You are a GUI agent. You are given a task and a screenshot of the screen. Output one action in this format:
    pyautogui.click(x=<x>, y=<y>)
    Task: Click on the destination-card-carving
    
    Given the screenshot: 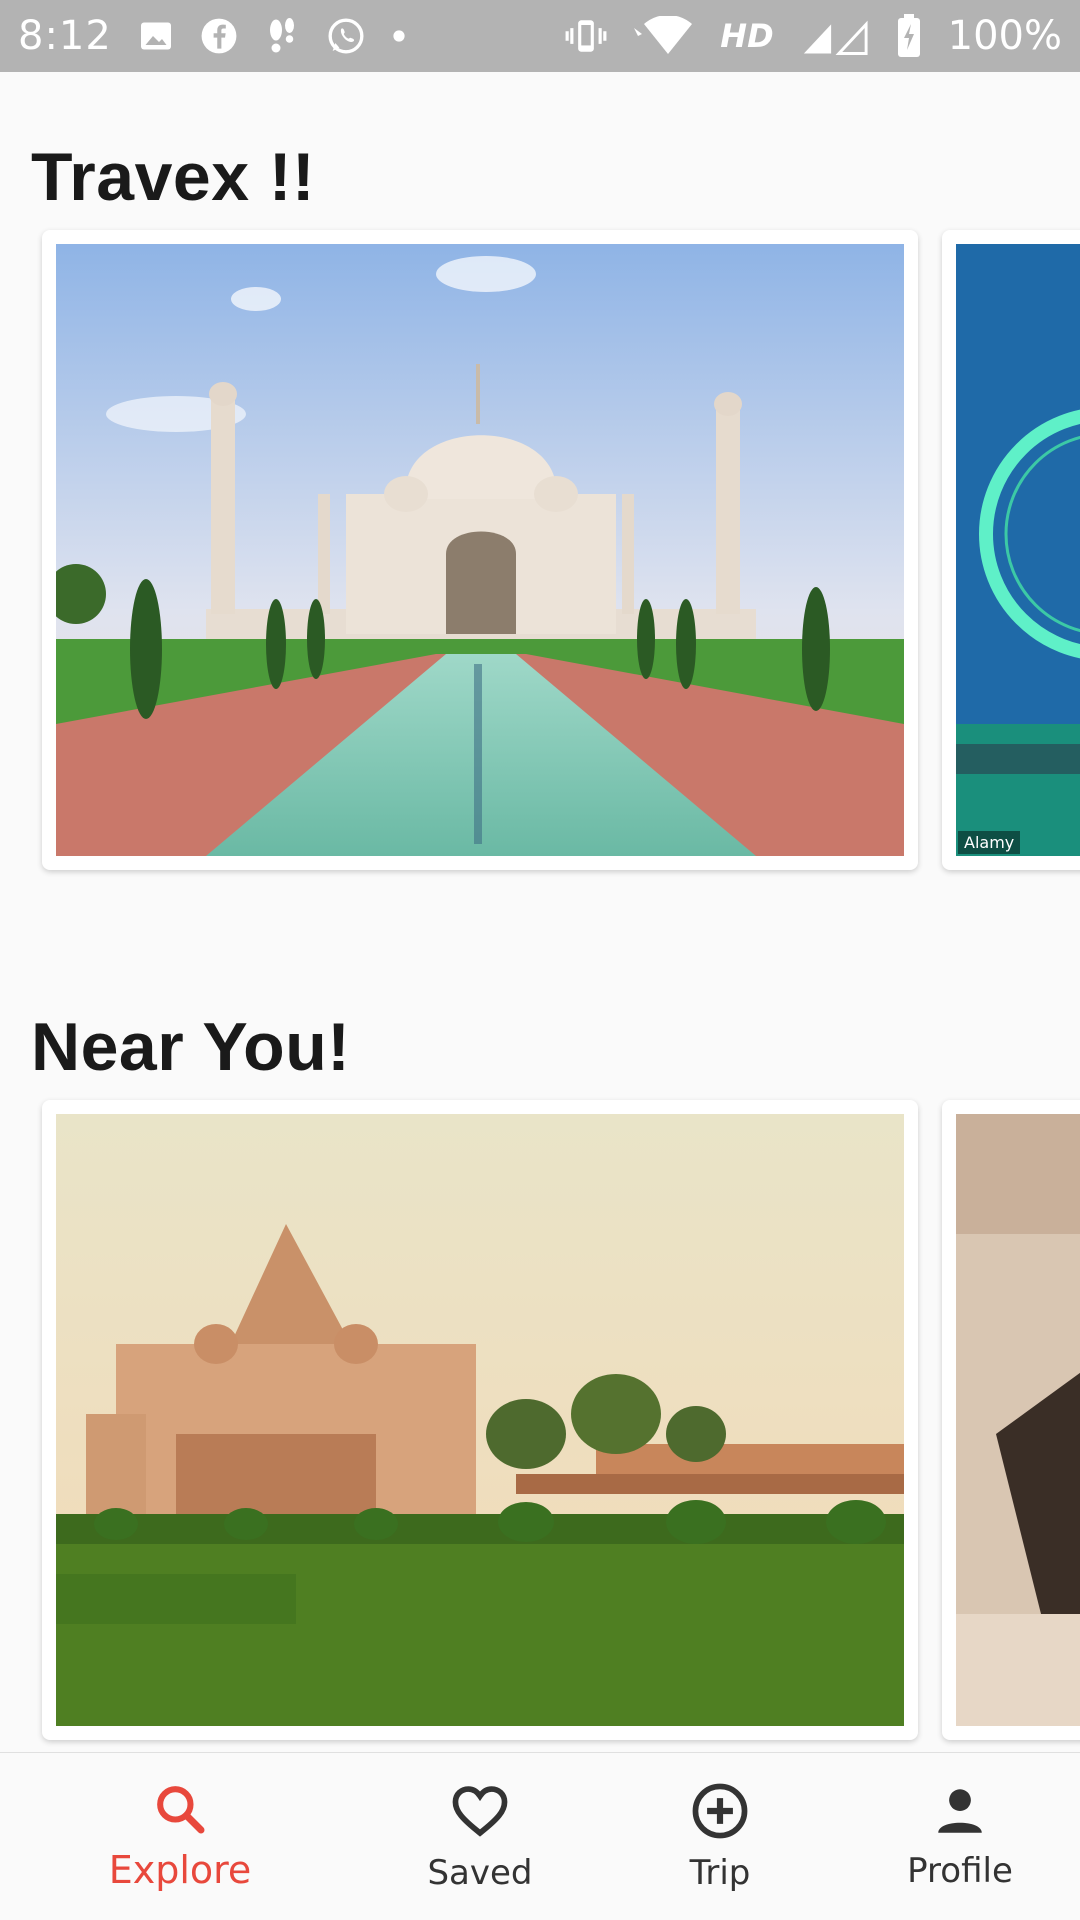 What is the action you would take?
    pyautogui.click(x=1011, y=1420)
    